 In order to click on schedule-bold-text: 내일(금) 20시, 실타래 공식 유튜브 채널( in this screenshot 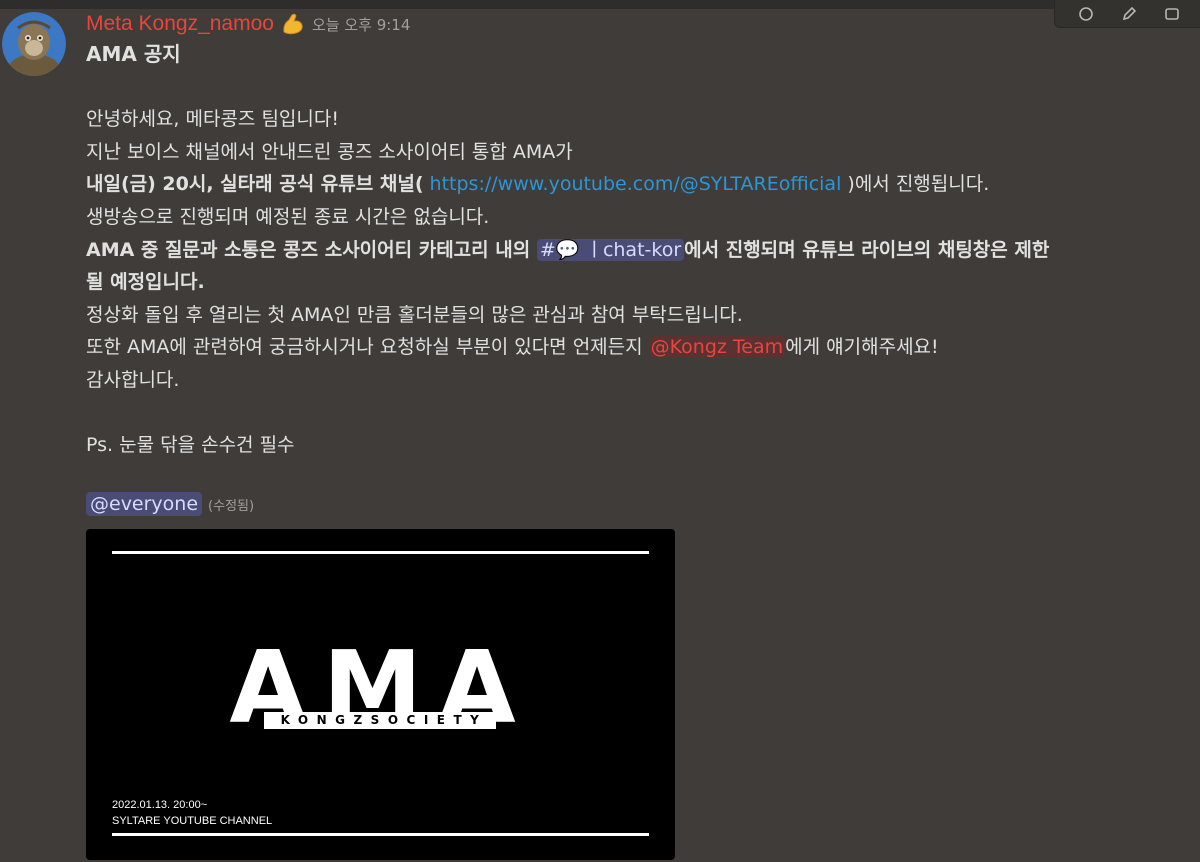, I will do `click(255, 184)`.